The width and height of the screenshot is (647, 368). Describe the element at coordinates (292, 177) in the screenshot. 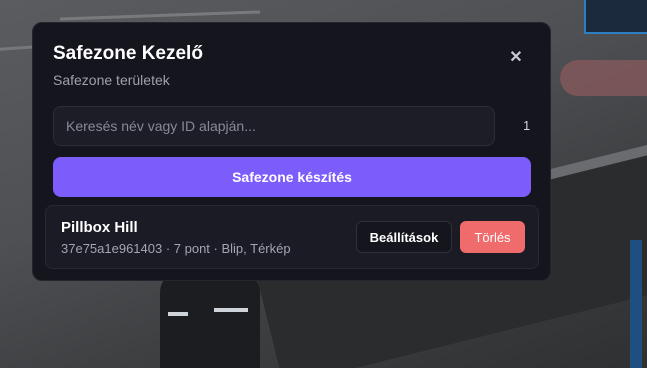

I see `create-safezone-button: Safezone készítés` at that location.